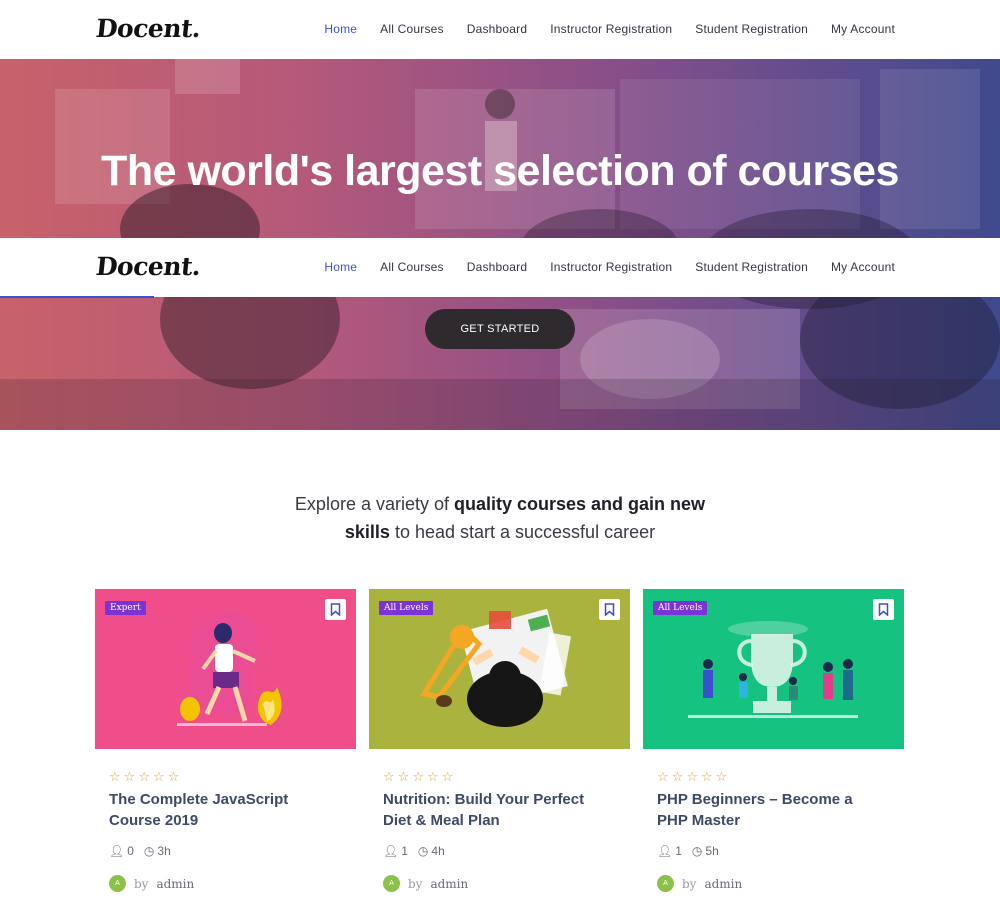 This screenshot has width=1000, height=900. I want to click on intro-part-1: Explore a variety of, so click(374, 504).